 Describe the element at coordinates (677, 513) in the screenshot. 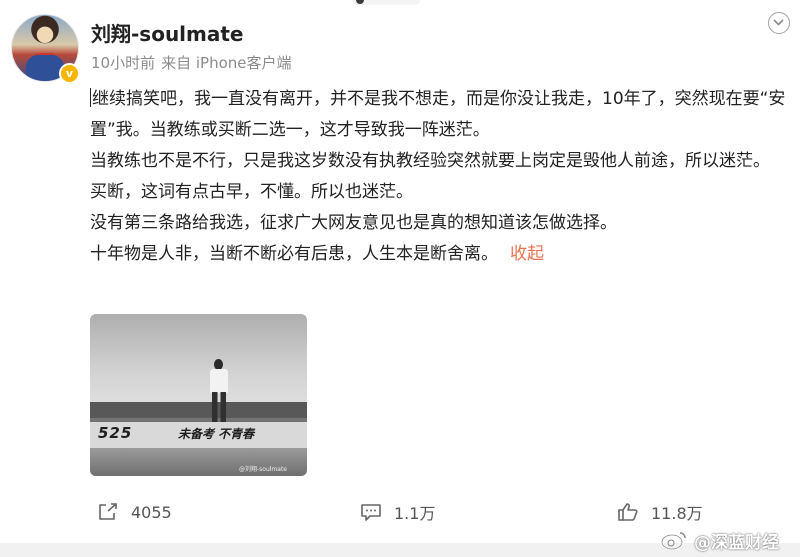

I see `like-count: 11.8万` at that location.